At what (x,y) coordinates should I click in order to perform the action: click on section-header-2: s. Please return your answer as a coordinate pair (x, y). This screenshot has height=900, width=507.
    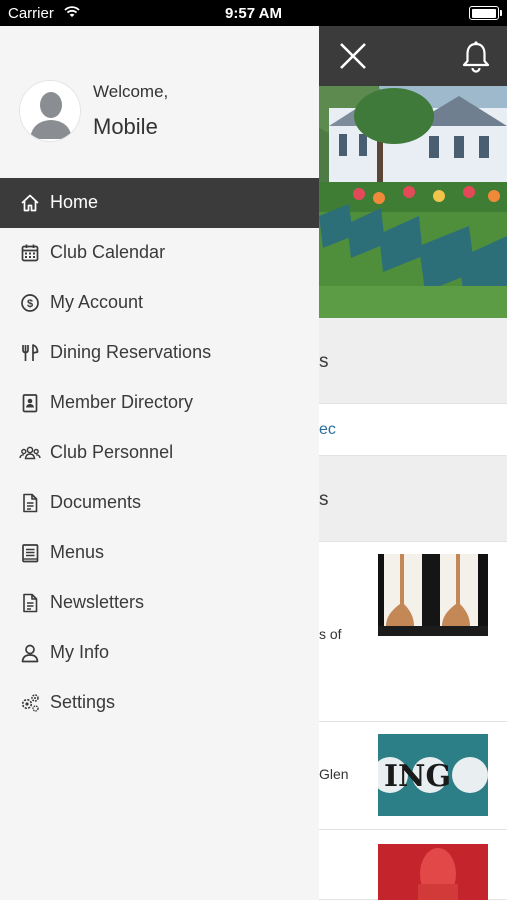
    Looking at the image, I should click on (413, 499).